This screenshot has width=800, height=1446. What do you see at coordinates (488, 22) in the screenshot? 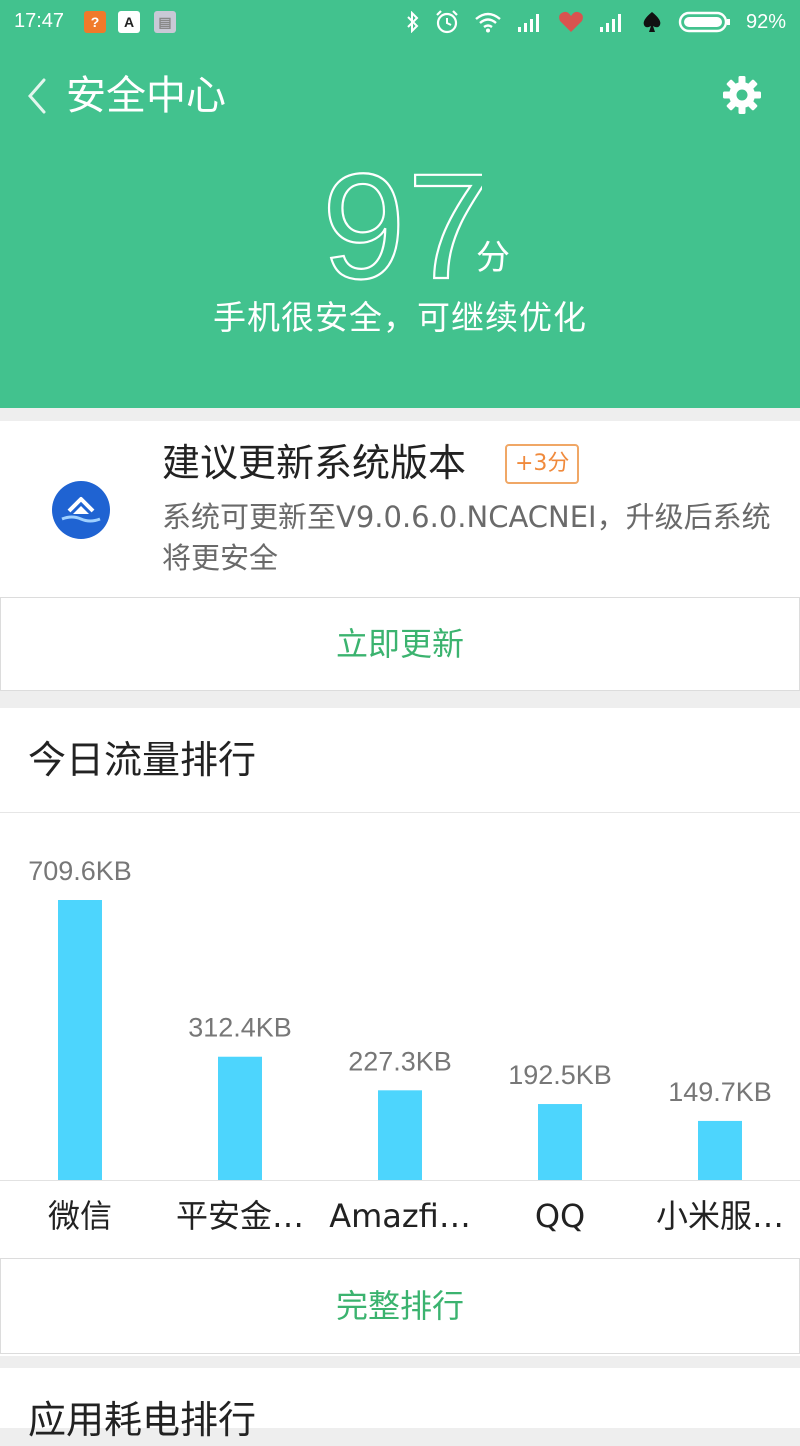
I see `wifi-icon` at bounding box center [488, 22].